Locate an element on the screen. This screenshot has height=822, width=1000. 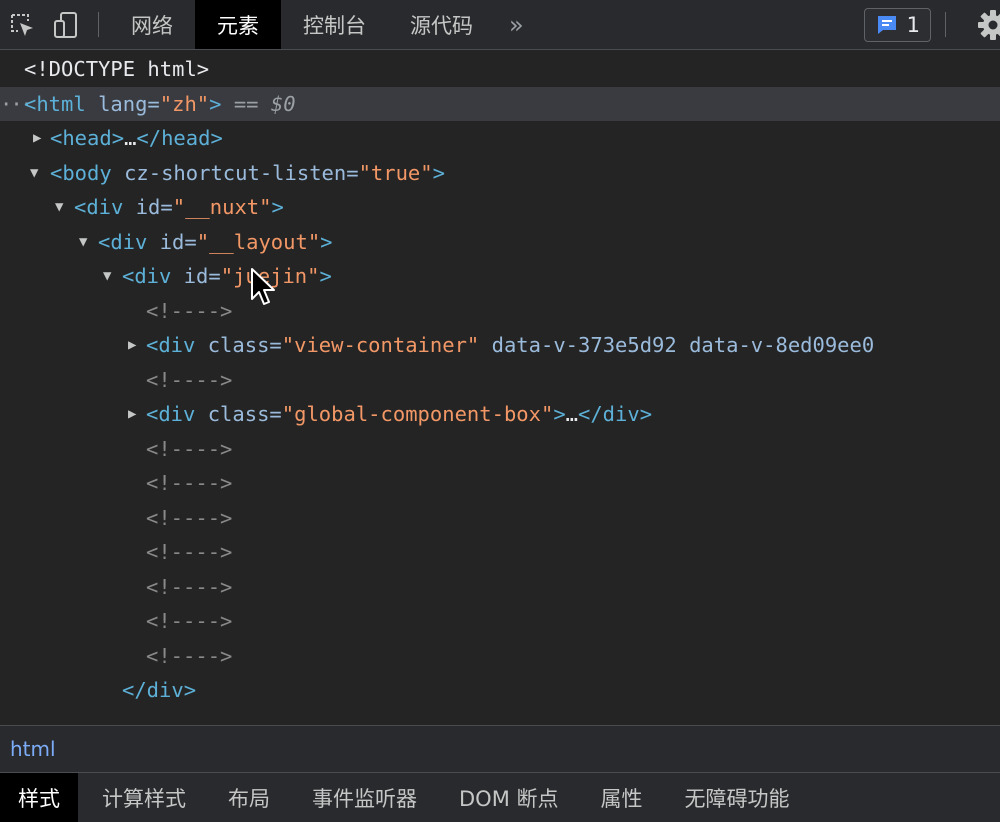
tree-line-body: ▼ <body cz-shortcut-listen="true"> is located at coordinates (500, 173).